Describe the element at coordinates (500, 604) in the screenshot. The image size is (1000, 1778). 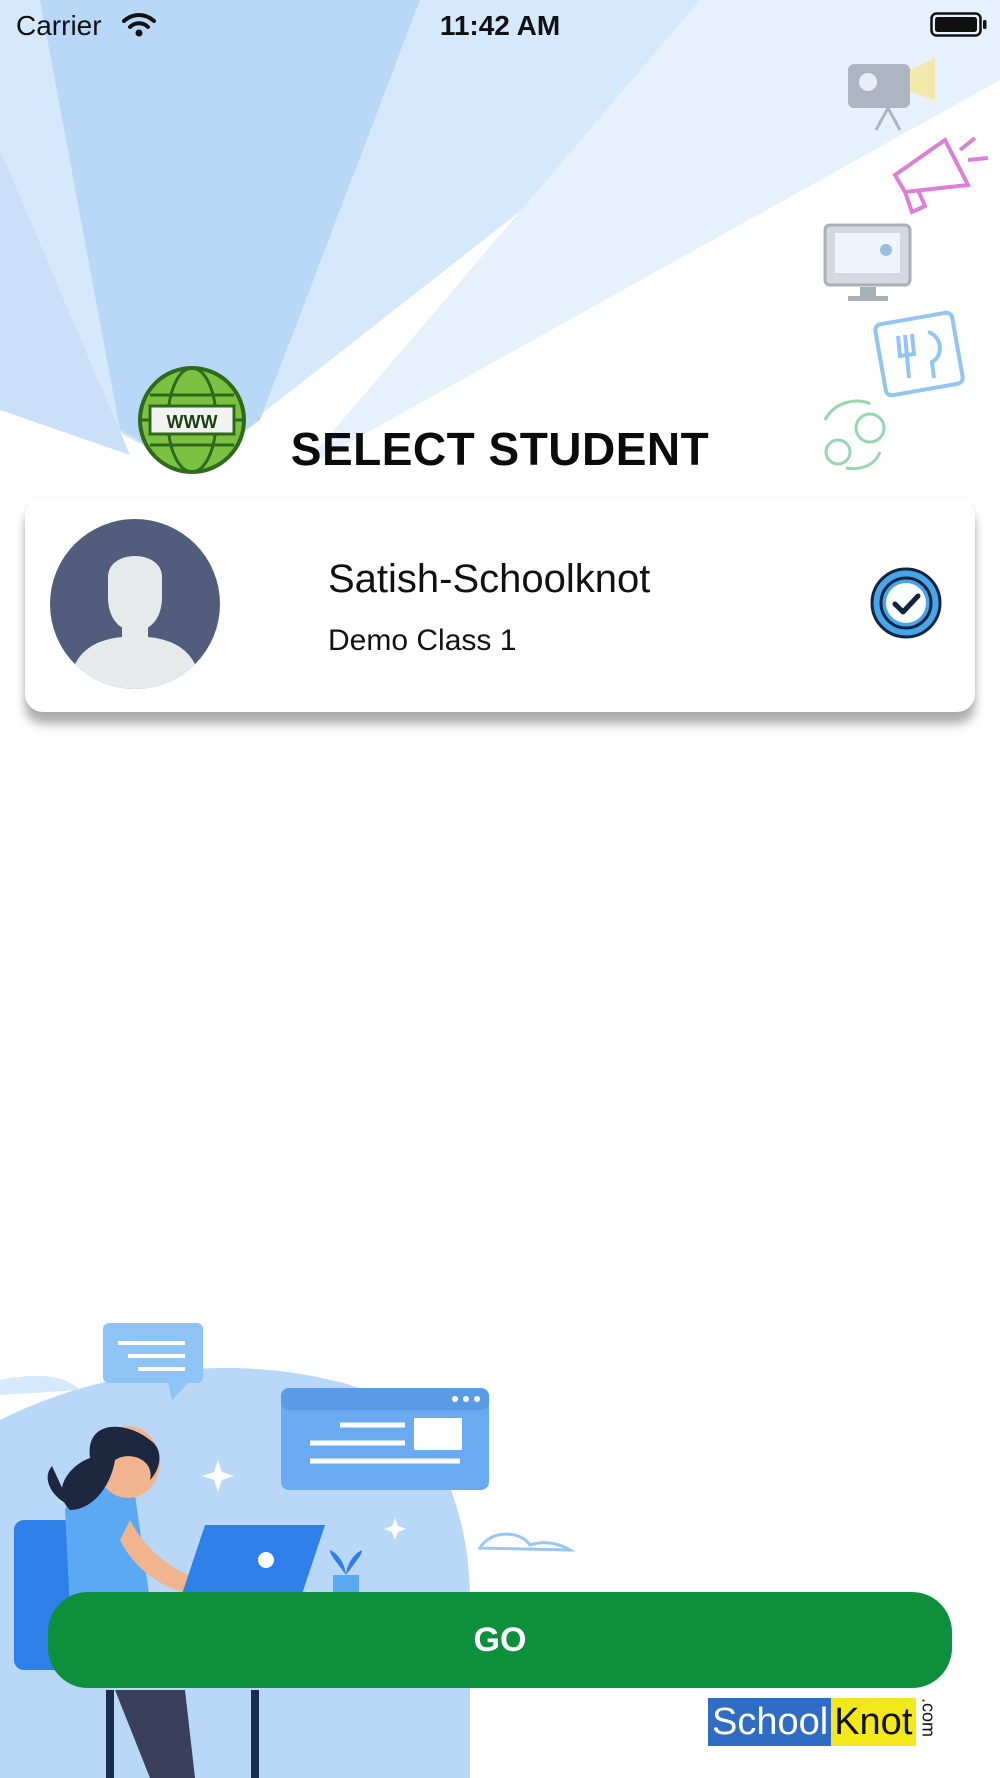
I see `student-card: Satish-Schoolknot Demo Class 1` at that location.